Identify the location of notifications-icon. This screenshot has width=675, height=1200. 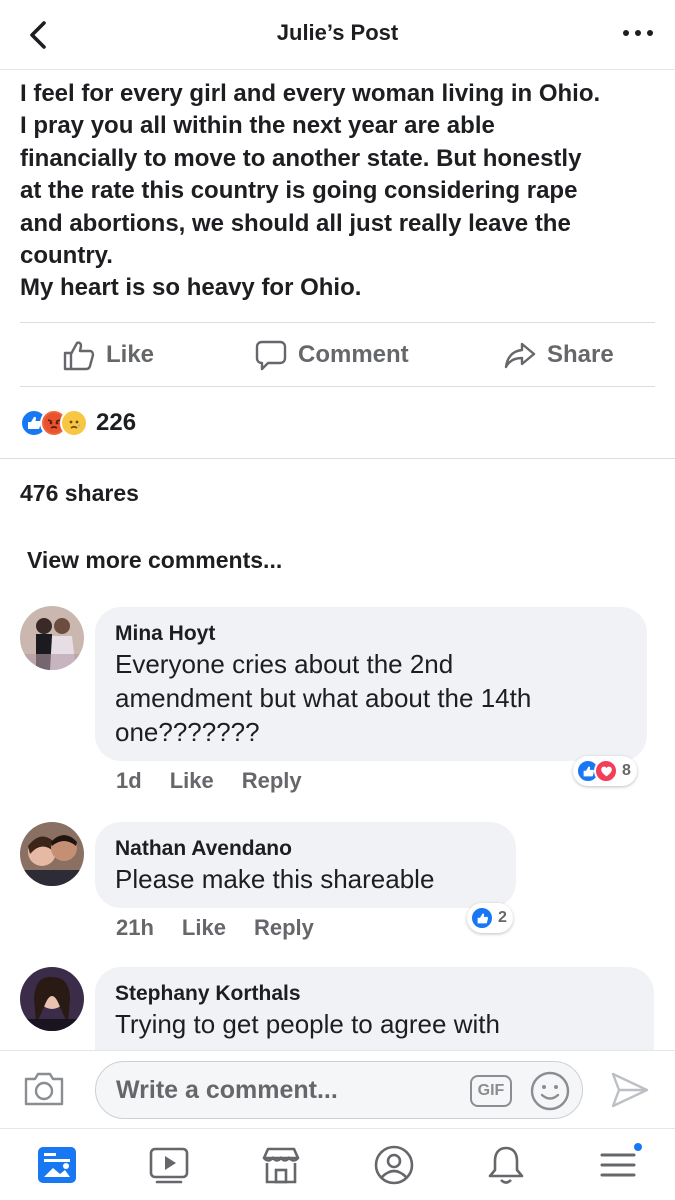
(506, 1165).